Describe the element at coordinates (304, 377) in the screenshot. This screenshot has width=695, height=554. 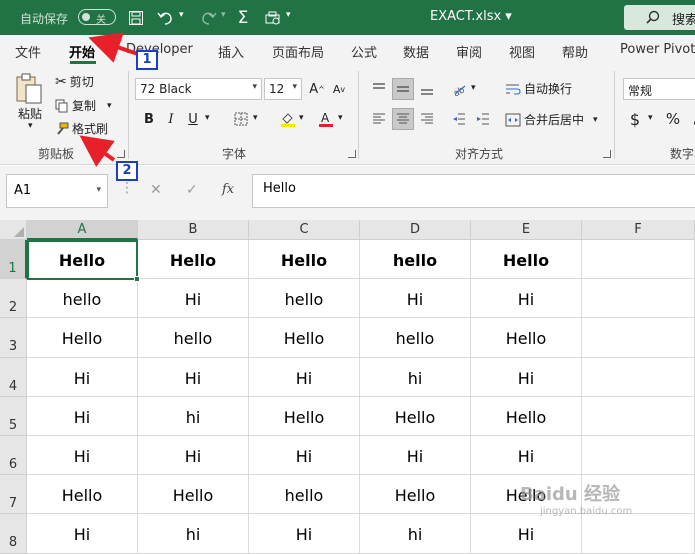
I see `cell-c4: Hi` at that location.